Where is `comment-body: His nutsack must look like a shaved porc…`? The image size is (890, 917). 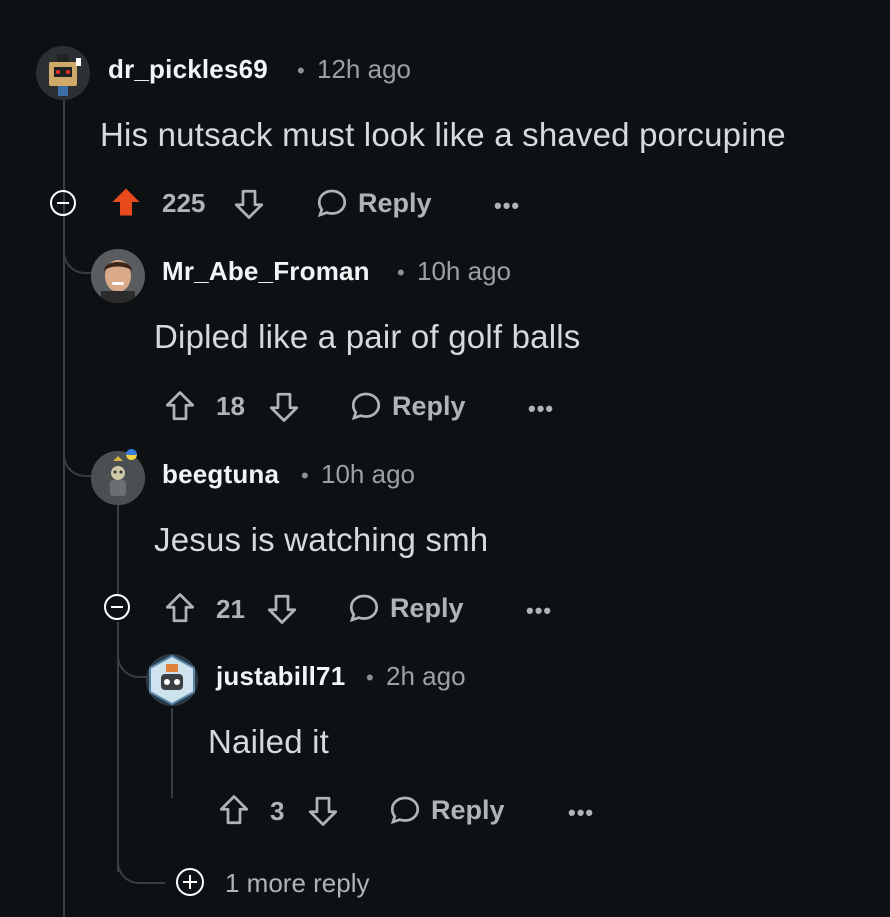
comment-body: His nutsack must look like a shaved porc… is located at coordinates (443, 134).